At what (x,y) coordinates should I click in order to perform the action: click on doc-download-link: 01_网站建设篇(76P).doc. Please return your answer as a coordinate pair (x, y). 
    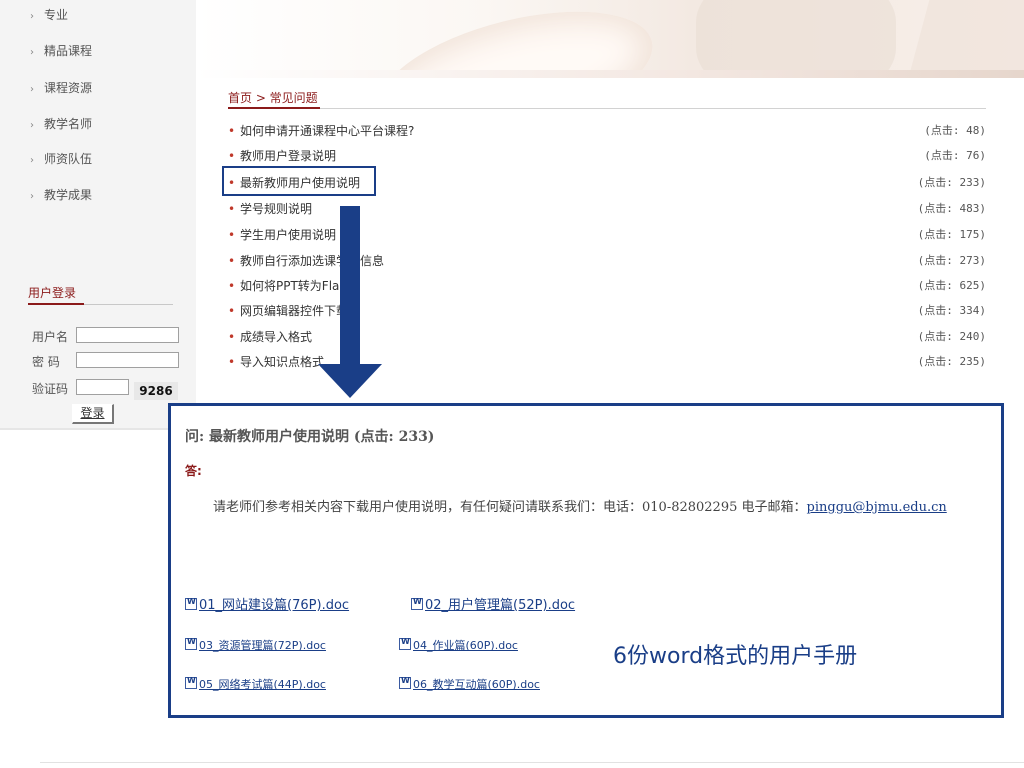
    Looking at the image, I should click on (267, 603).